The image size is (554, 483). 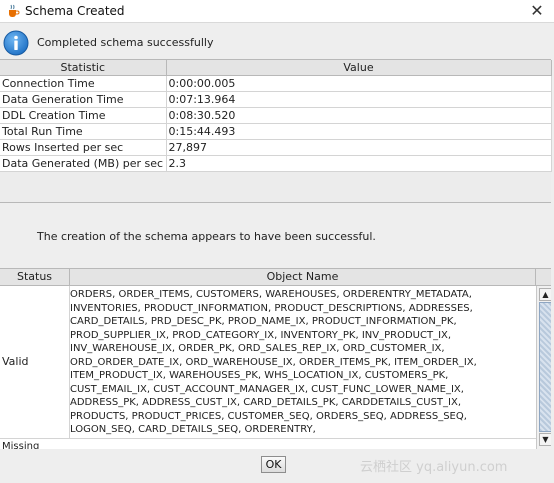 What do you see at coordinates (359, 131) in the screenshot?
I see `statistic-value: 0:15:44.493` at bounding box center [359, 131].